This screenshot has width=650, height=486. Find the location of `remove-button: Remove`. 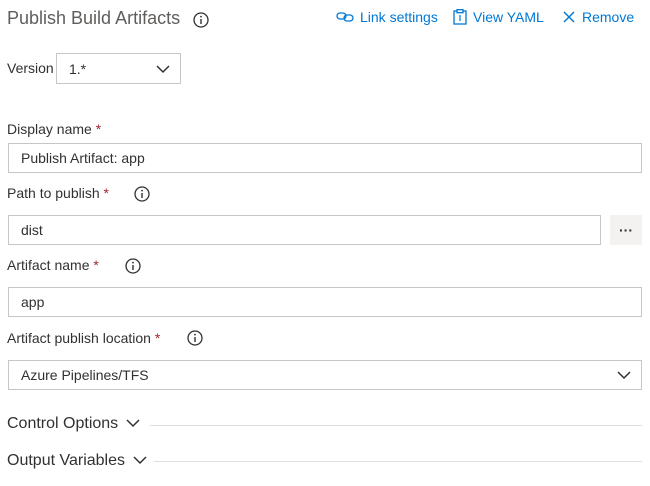

remove-button: Remove is located at coordinates (598, 17).